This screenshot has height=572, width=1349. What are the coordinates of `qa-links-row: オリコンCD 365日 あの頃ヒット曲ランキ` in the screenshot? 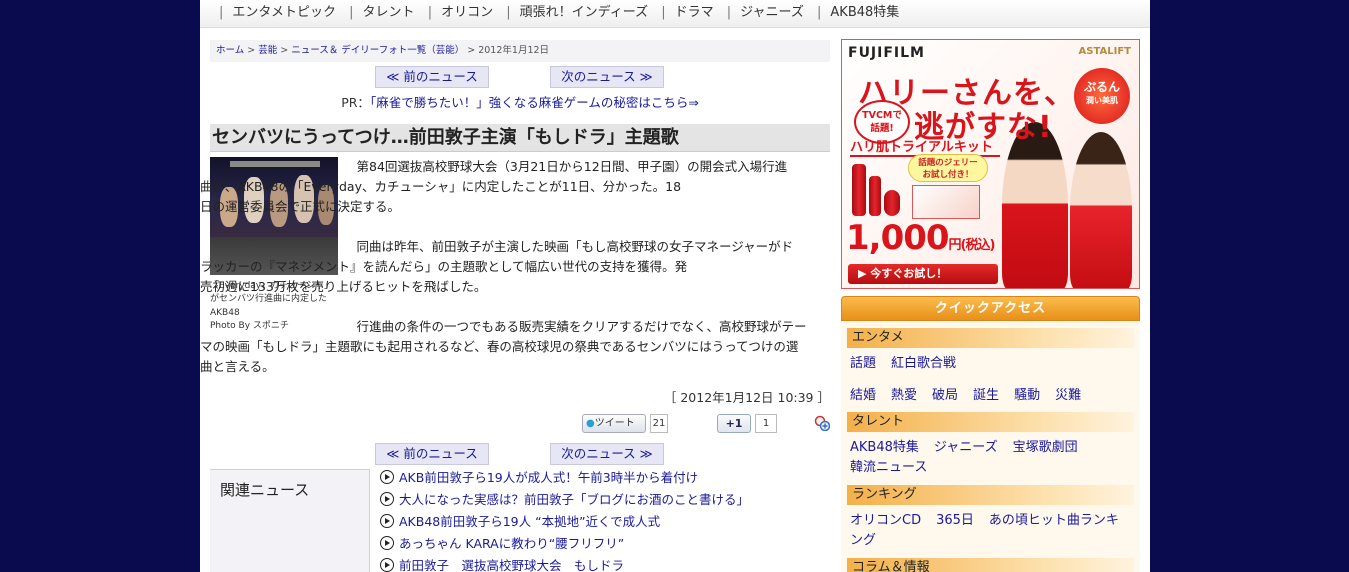 It's located at (992, 521).